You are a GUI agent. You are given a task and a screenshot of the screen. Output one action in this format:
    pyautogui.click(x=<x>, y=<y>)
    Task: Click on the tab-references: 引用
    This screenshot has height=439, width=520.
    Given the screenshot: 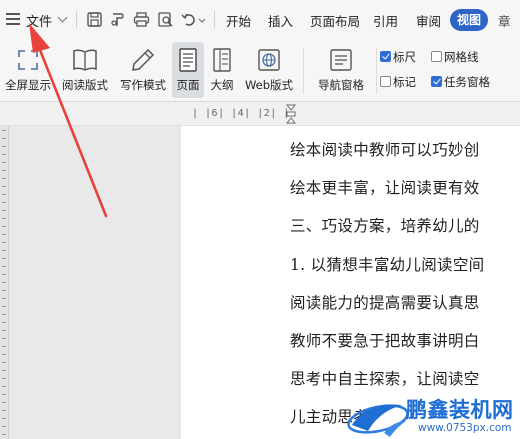 What is the action you would take?
    pyautogui.click(x=385, y=20)
    